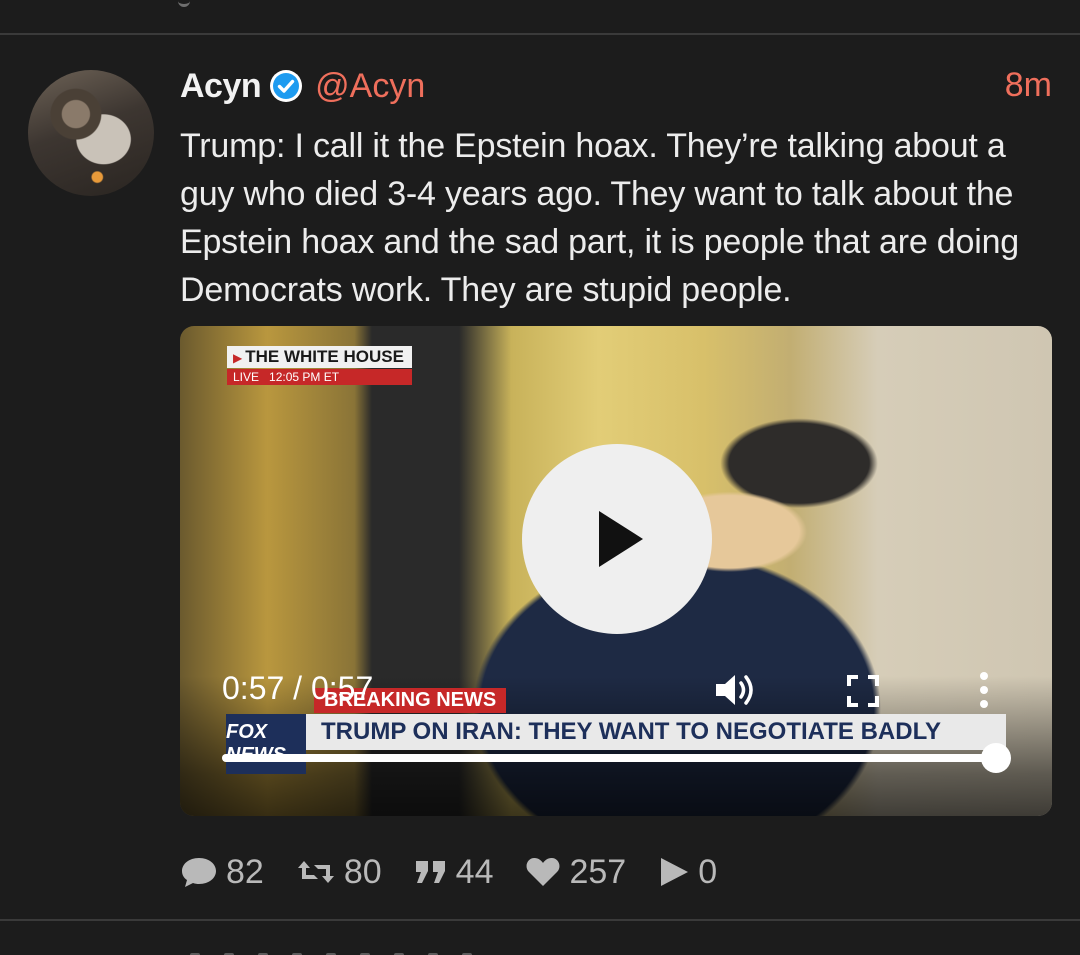 The width and height of the screenshot is (1080, 955). Describe the element at coordinates (598, 871) in the screenshot. I see `like-count: 257` at that location.